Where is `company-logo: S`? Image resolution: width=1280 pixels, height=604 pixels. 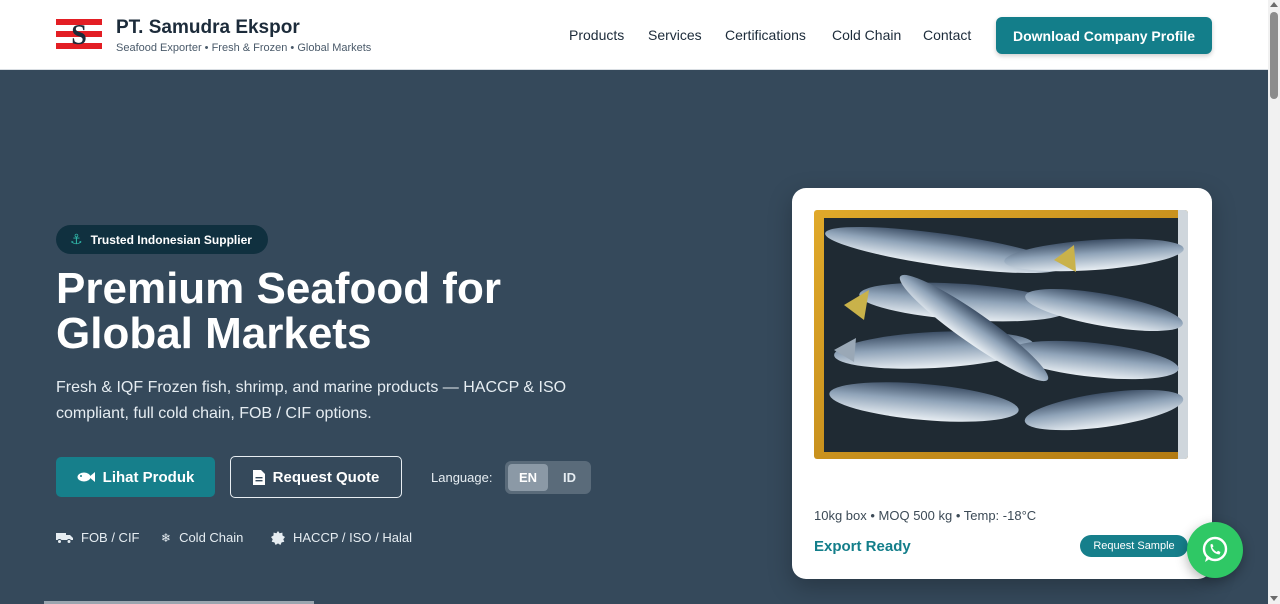
company-logo: S is located at coordinates (79, 34).